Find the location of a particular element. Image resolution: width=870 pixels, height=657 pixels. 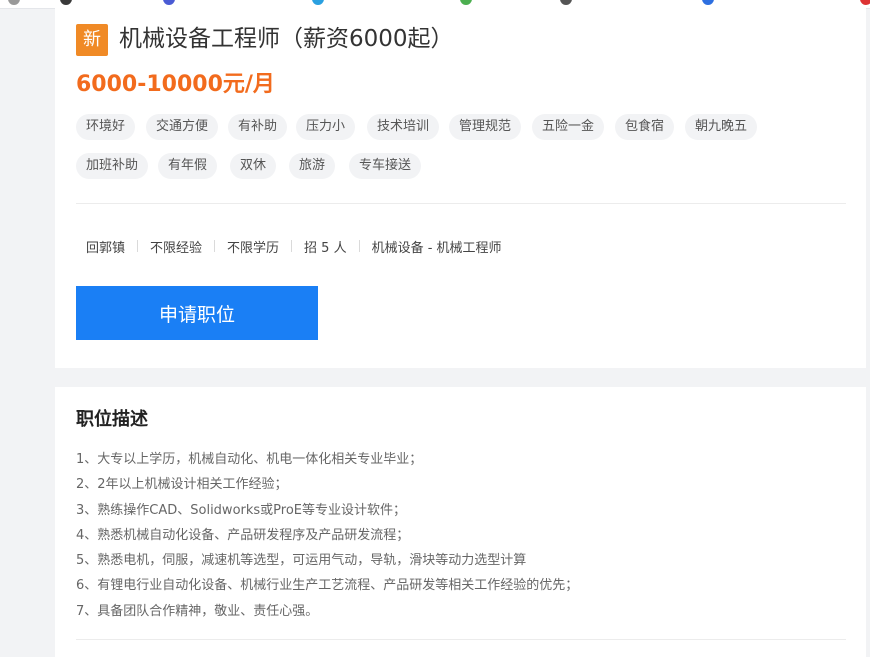

description-item: 3、熟练操作CAD、Solidworks或ProE等专业设计软件； is located at coordinates (241, 510).